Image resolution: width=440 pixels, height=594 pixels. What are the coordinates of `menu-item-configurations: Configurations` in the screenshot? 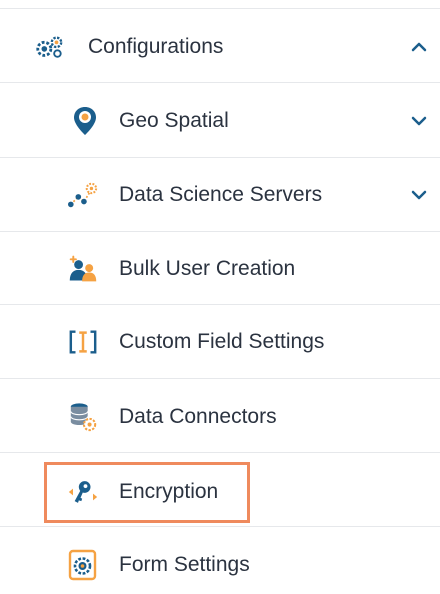 It's located at (220, 46).